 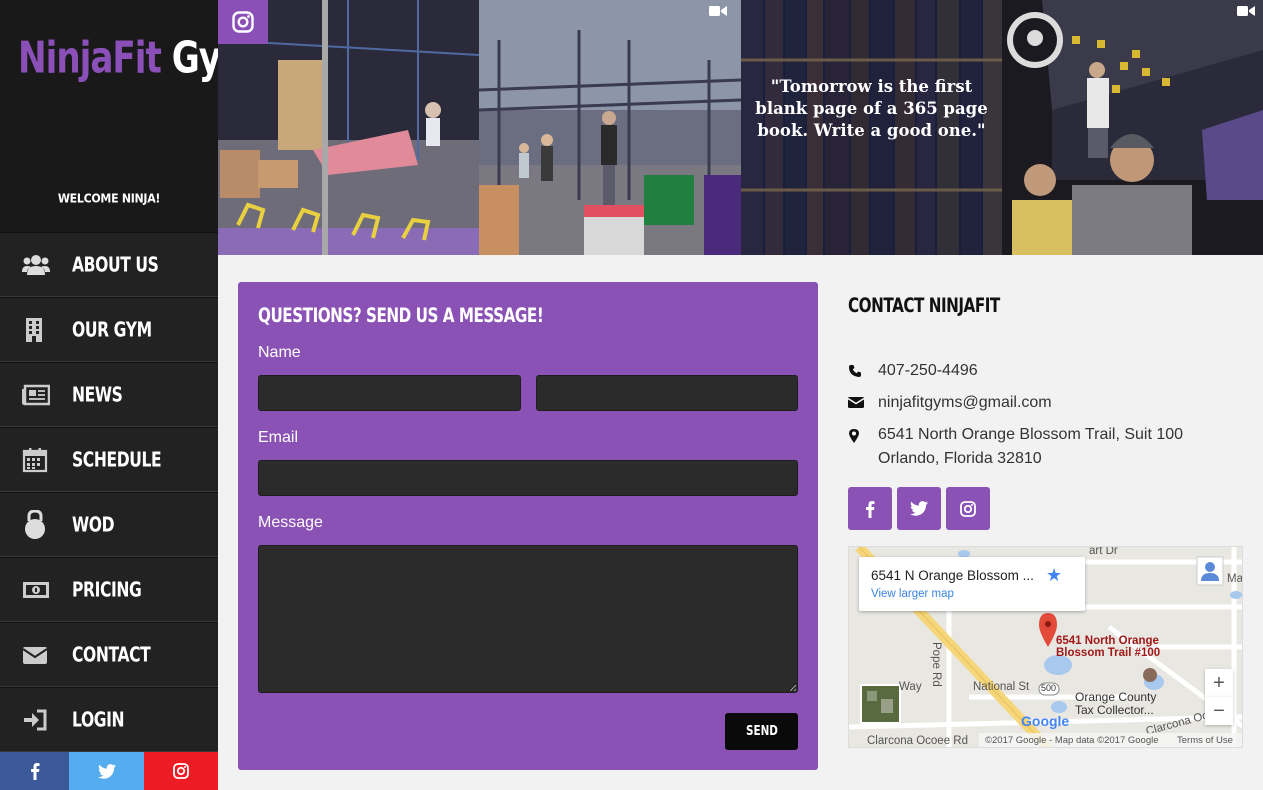 What do you see at coordinates (1103, 551) in the screenshot?
I see `map-street-dr: art Dr` at bounding box center [1103, 551].